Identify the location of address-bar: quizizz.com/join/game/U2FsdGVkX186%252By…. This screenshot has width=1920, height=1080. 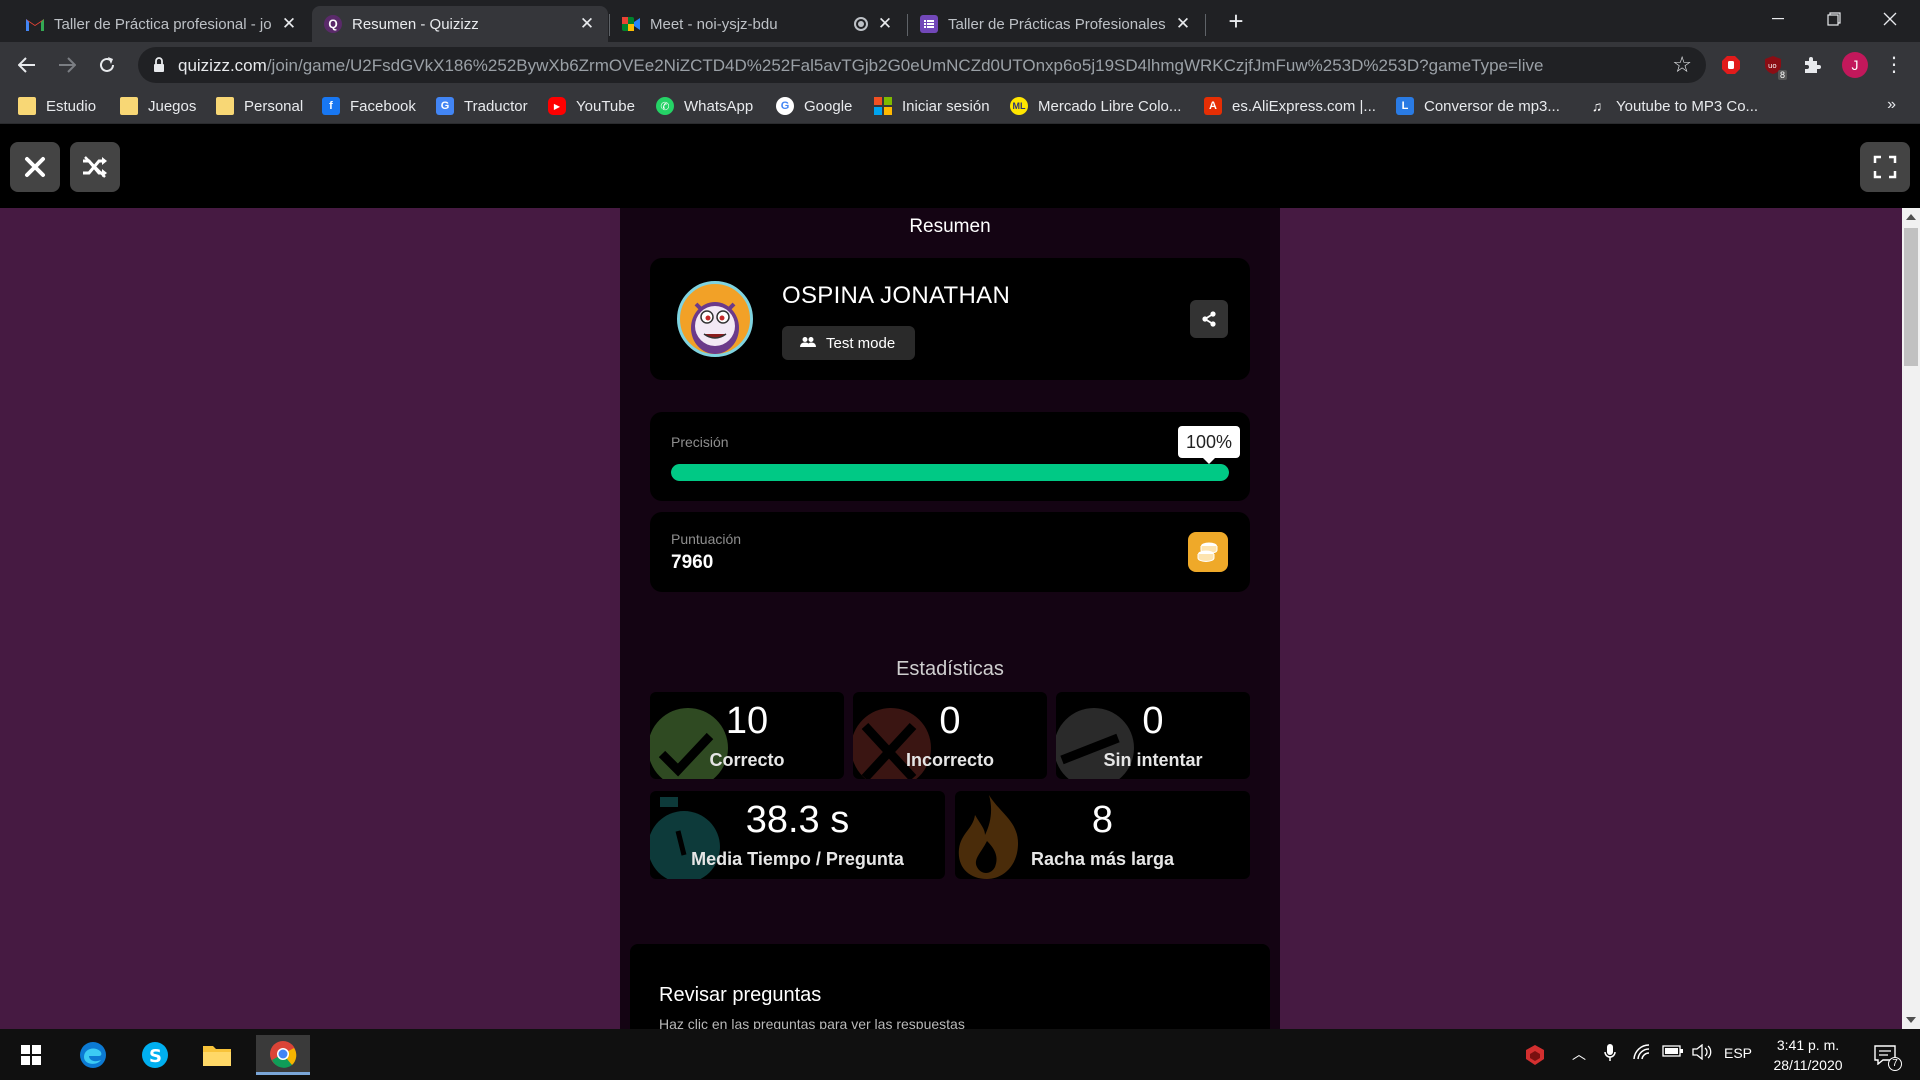
(922, 65).